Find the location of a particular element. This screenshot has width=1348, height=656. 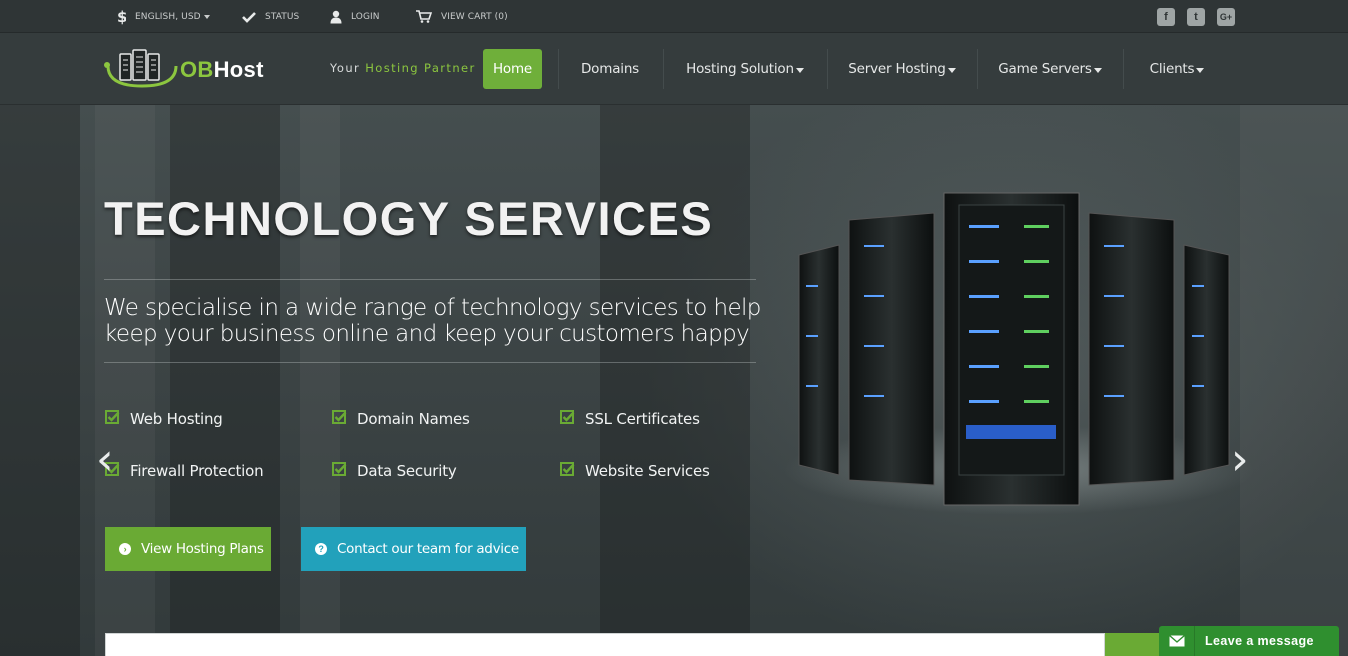

nav-server-hosting-label: Server Hosting is located at coordinates (897, 69).